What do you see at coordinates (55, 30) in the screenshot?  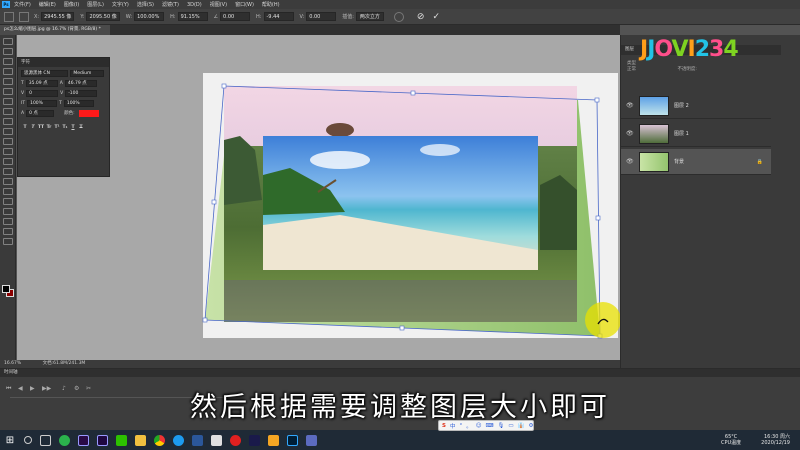 I see `document-tab: ps怎么缩小图层.jpg @ 16.7% (背景, RGB/8) *` at bounding box center [55, 30].